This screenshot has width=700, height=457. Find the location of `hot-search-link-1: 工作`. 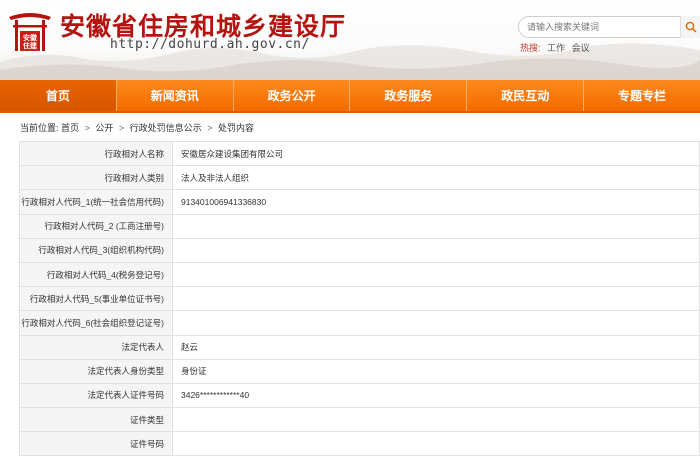

hot-search-link-1: 工作 is located at coordinates (556, 48).